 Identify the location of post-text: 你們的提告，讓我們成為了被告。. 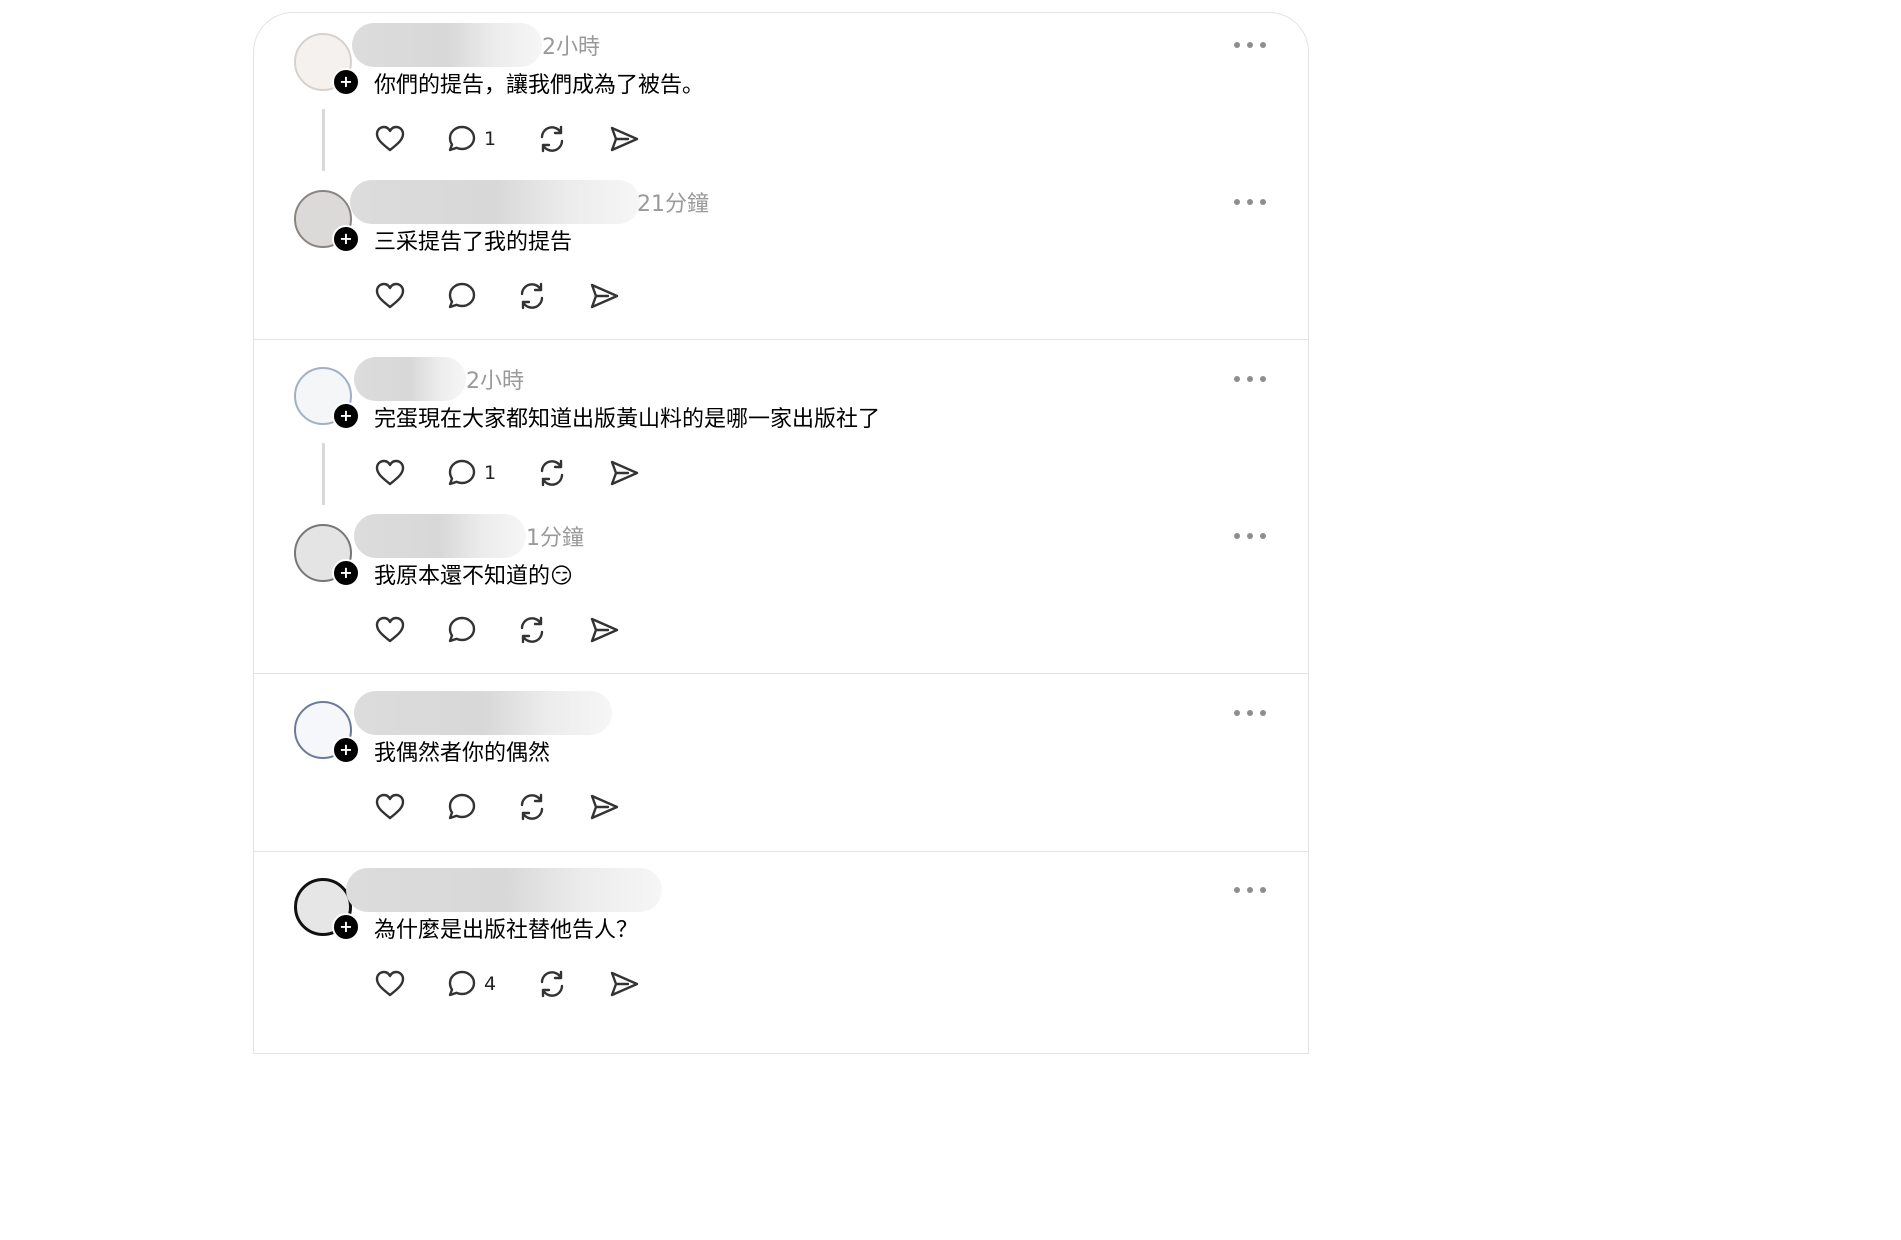
(539, 85).